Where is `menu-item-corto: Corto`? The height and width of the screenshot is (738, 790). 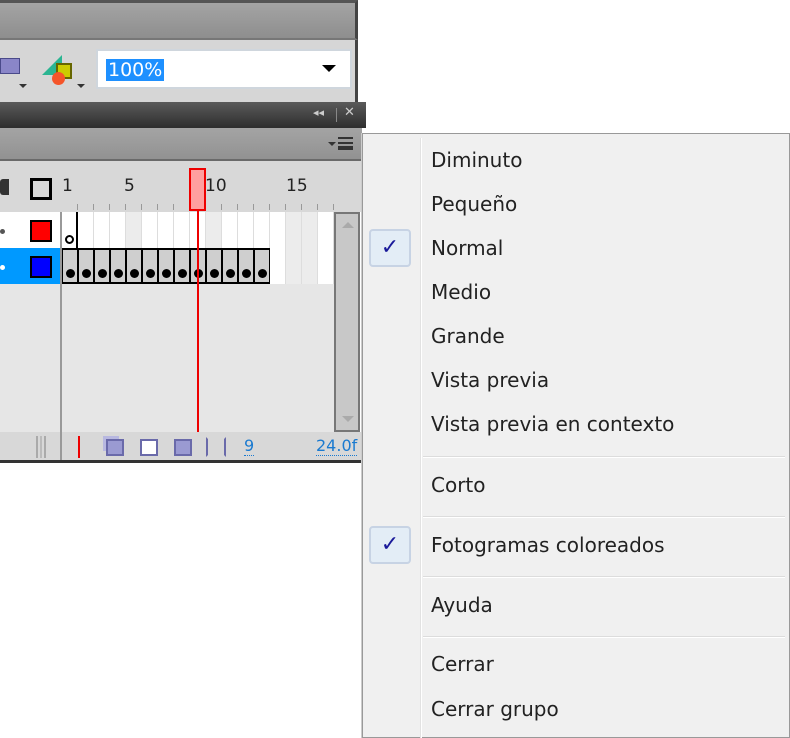 menu-item-corto: Corto is located at coordinates (458, 485).